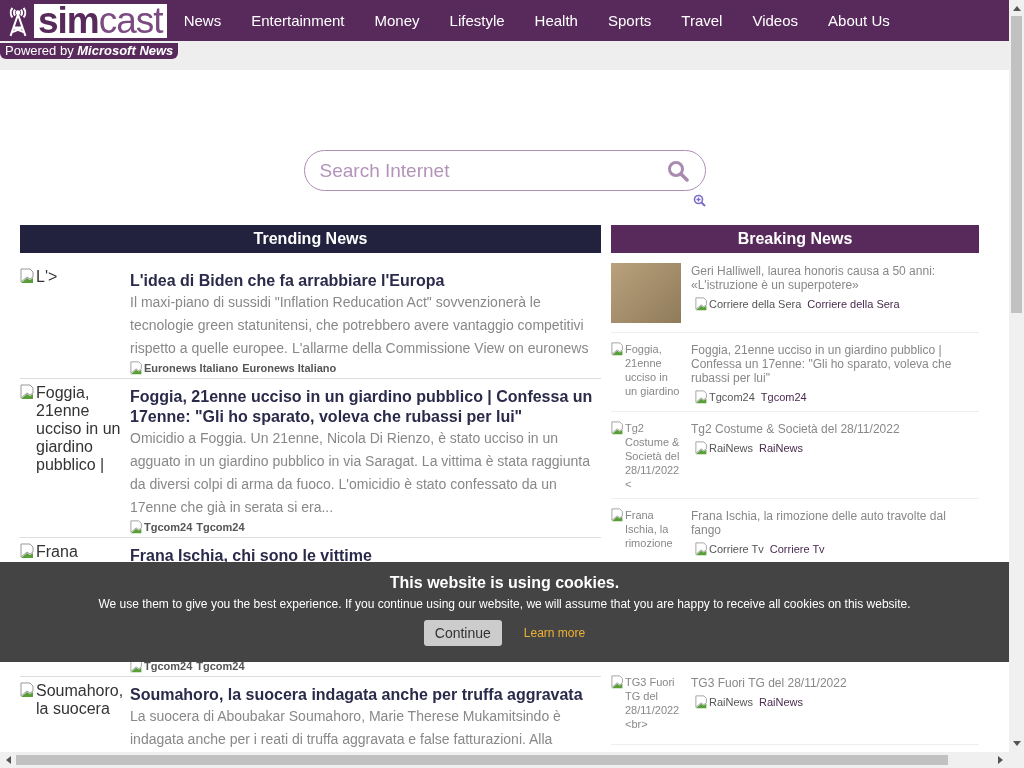 Image resolution: width=1024 pixels, height=768 pixels. What do you see at coordinates (556, 20) in the screenshot?
I see `nav-link: Health` at bounding box center [556, 20].